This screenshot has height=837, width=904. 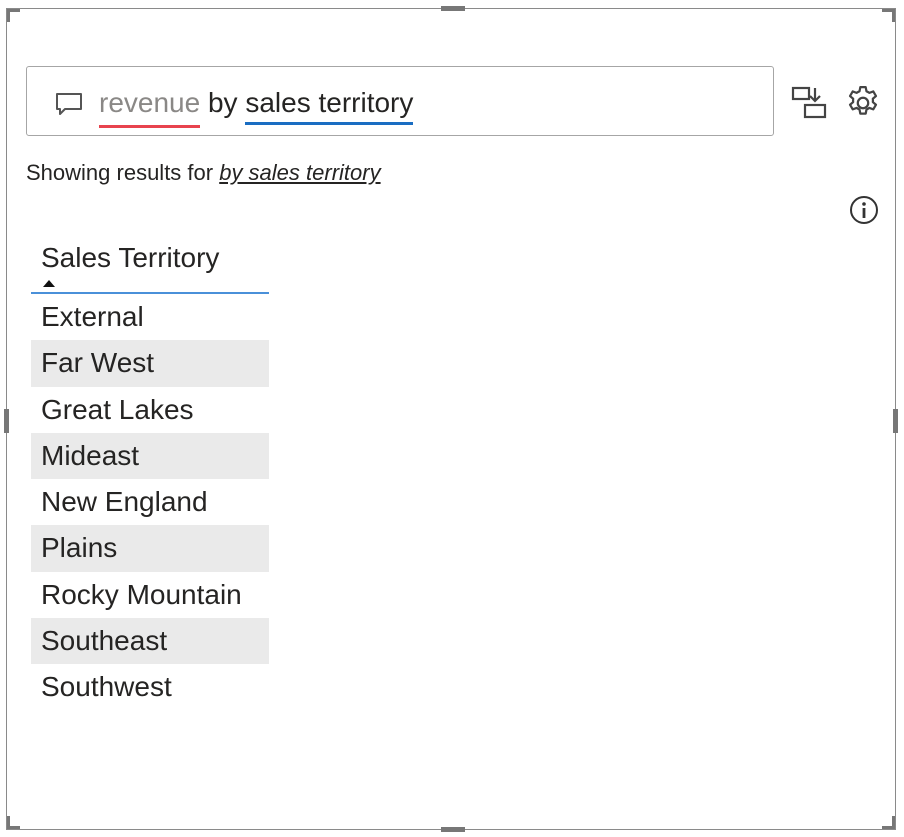 I want to click on showing-results-text: Showing results for by sales territory, so click(x=203, y=173).